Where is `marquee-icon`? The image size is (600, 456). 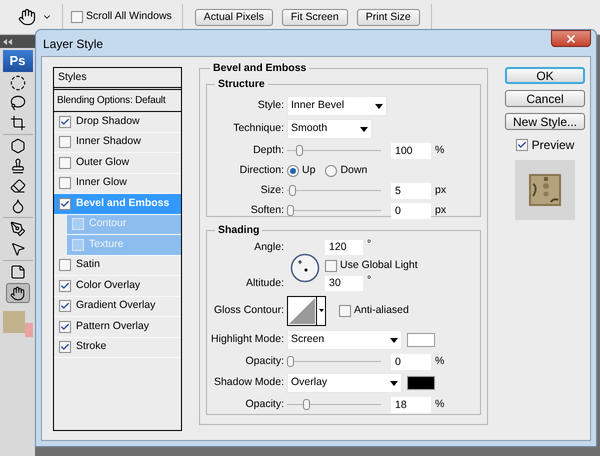 marquee-icon is located at coordinates (18, 83).